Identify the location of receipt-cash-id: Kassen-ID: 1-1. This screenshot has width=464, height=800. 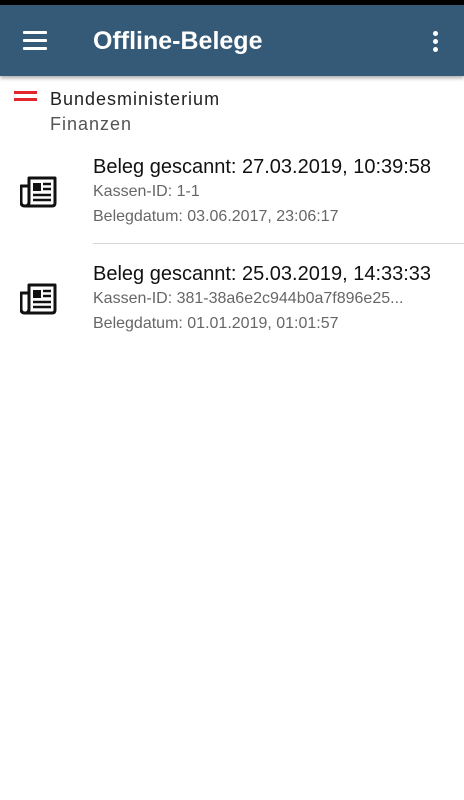
(146, 191).